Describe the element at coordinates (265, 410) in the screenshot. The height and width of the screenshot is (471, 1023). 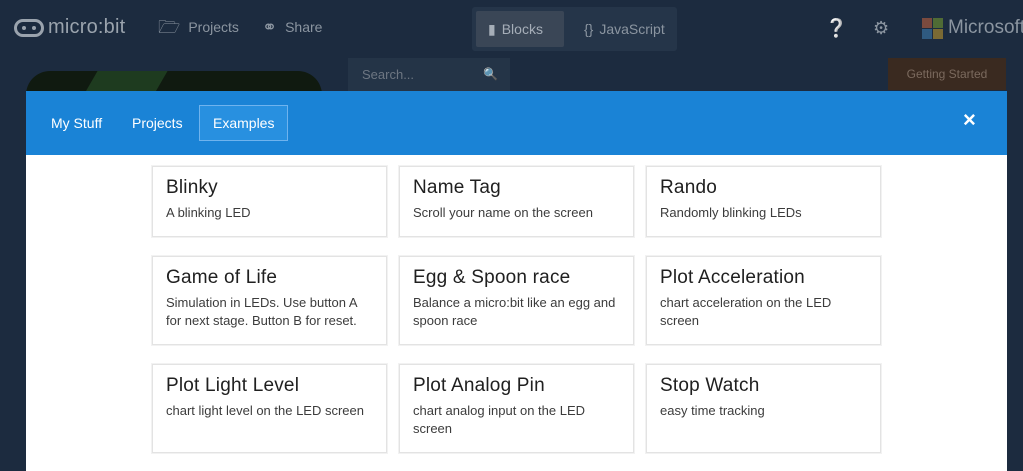
I see `card-description: chart light level on the LED screen` at that location.